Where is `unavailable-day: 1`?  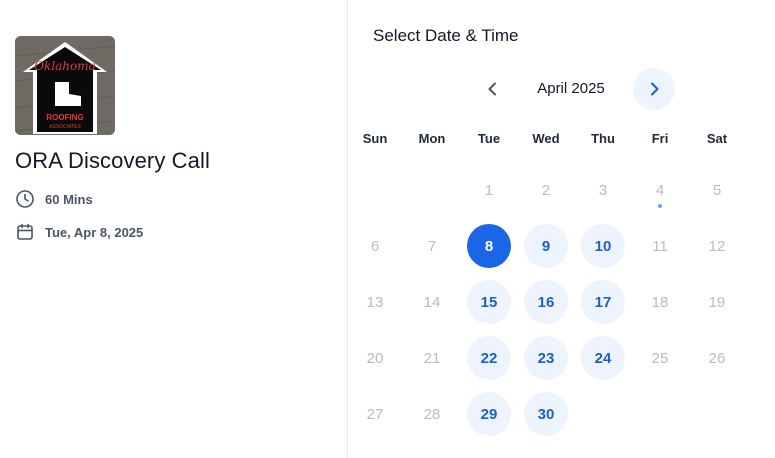 unavailable-day: 1 is located at coordinates (489, 190).